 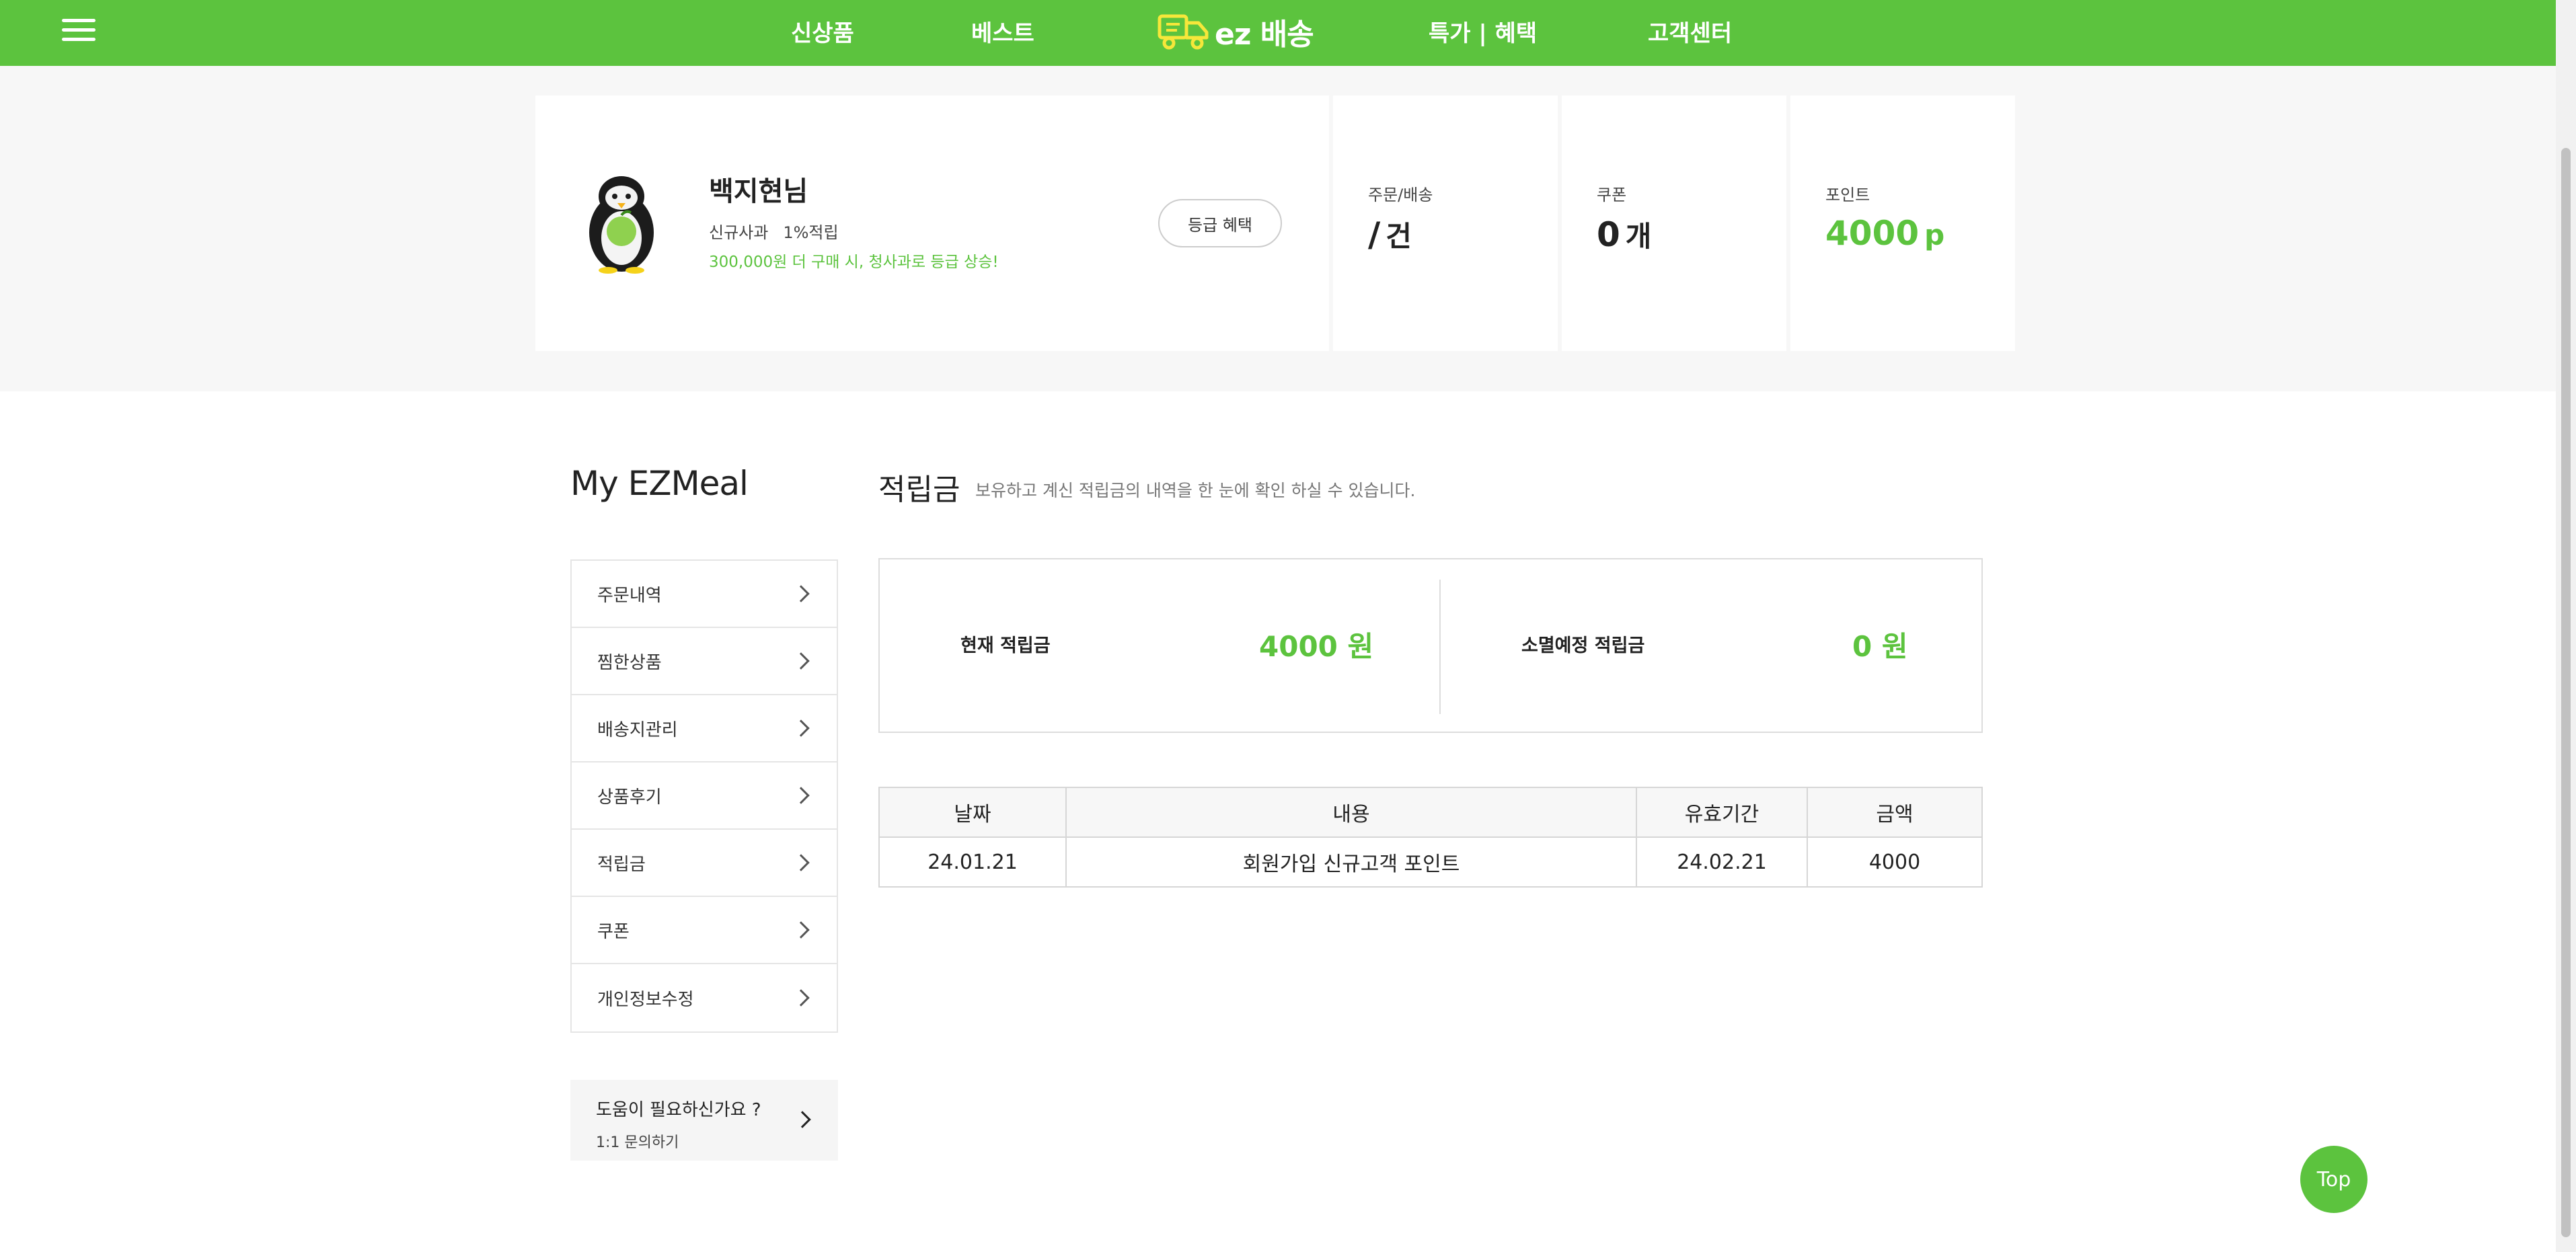 I want to click on sidebar-menu: 주문내역 찜한상품 배송지관리 상품후기 적립금 쿠폰 개인정보수정, so click(x=704, y=796).